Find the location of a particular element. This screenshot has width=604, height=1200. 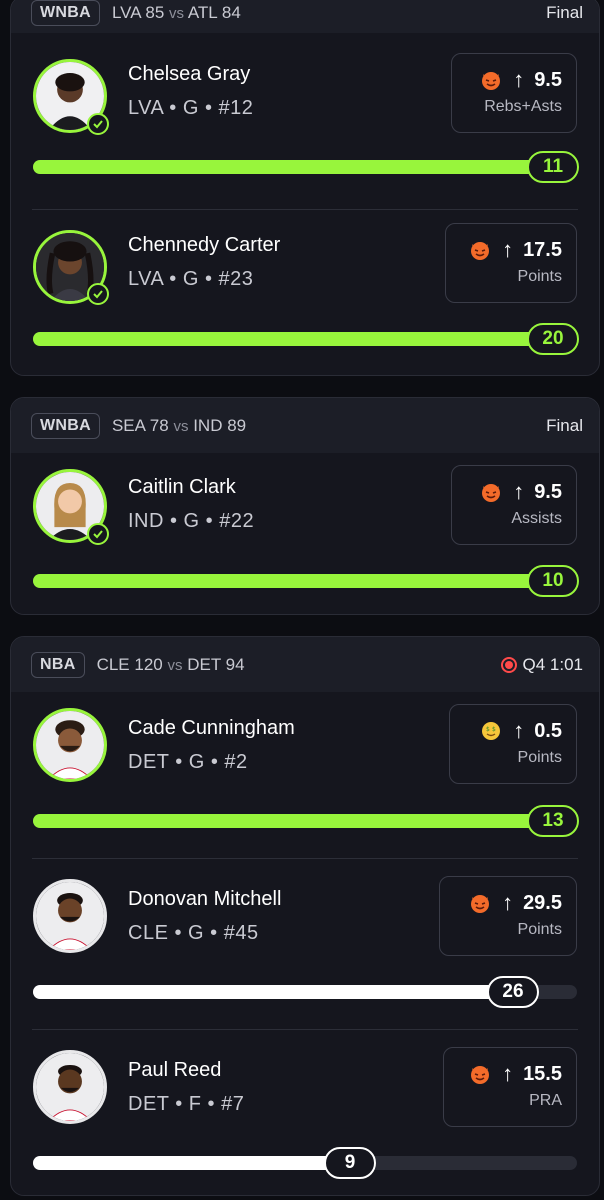

stat-label: Rebs+Asts is located at coordinates (523, 106).